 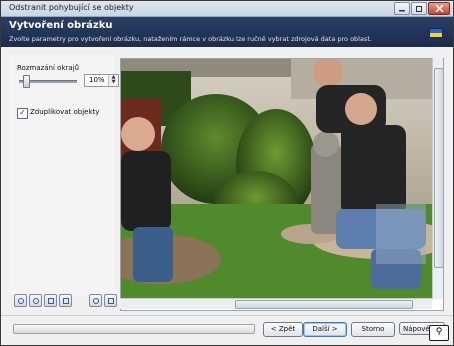 What do you see at coordinates (324, 304) in the screenshot?
I see `horizontal-scroll-thumb` at bounding box center [324, 304].